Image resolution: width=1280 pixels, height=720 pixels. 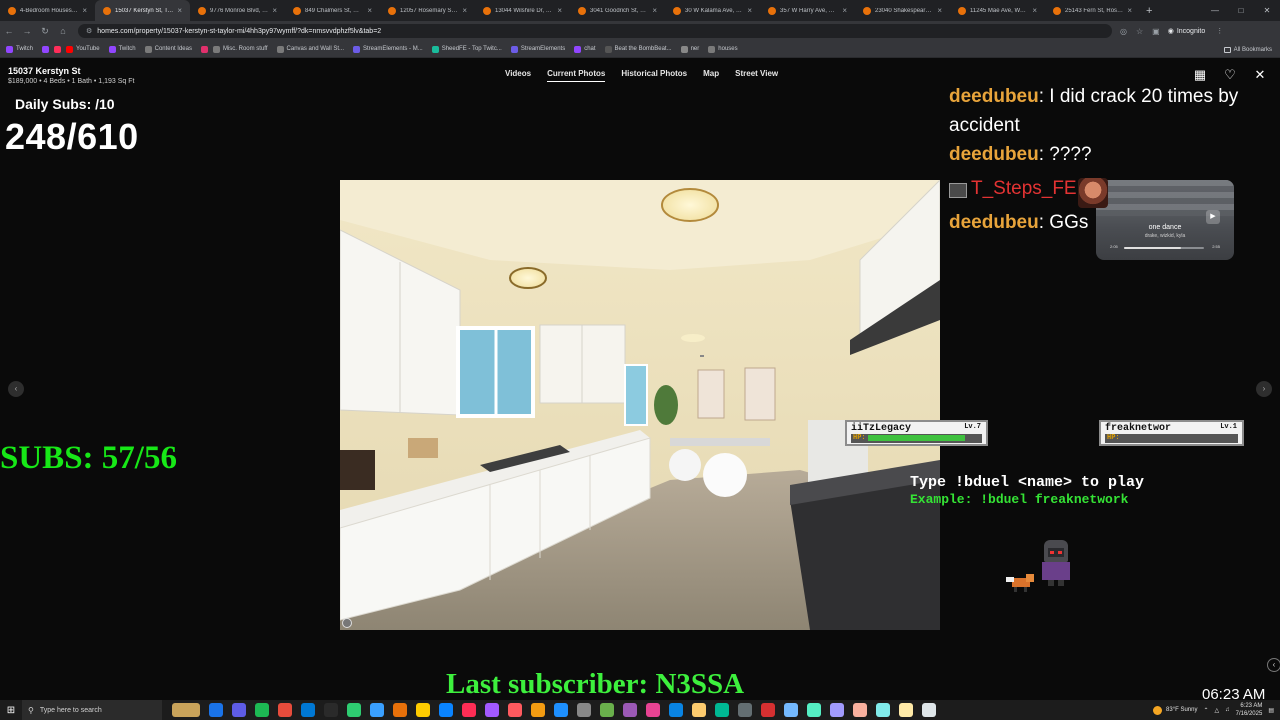 What do you see at coordinates (1156, 31) in the screenshot?
I see `extensions-icon: ▣` at bounding box center [1156, 31].